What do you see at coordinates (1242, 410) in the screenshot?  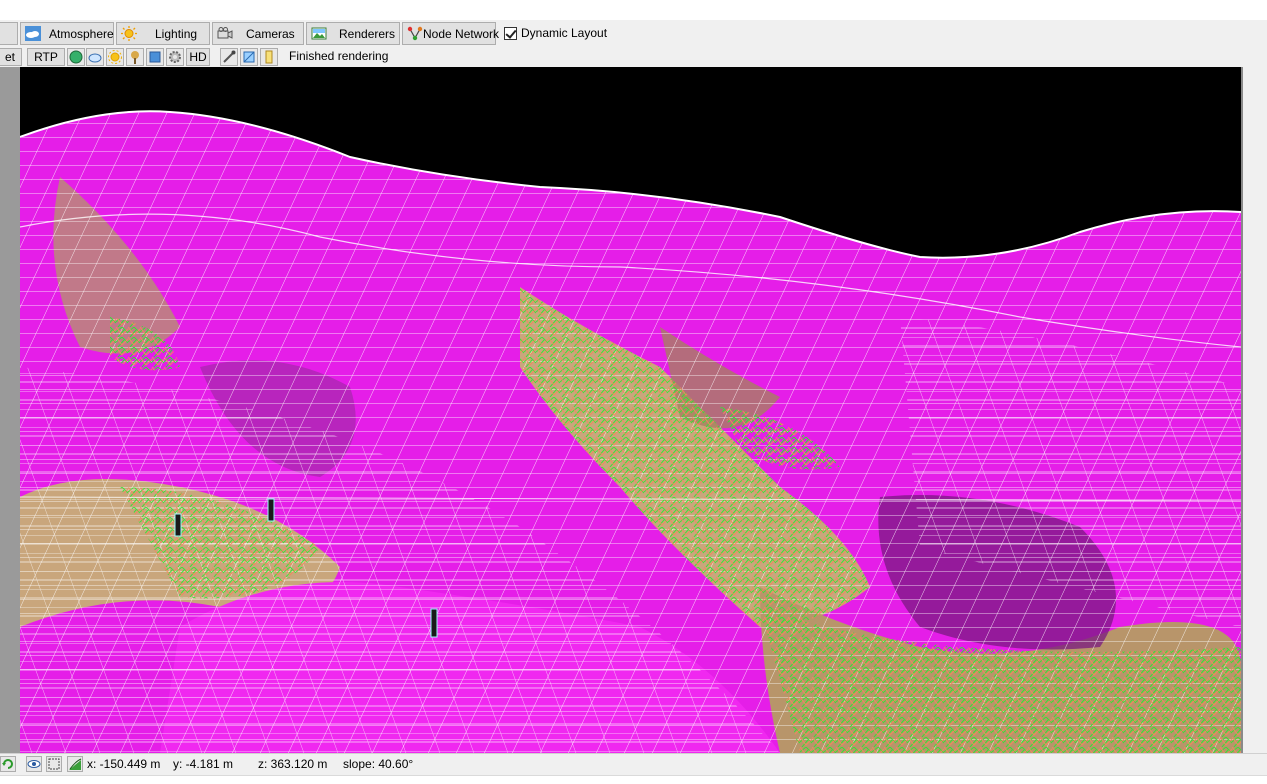 I see `right-panel-border` at bounding box center [1242, 410].